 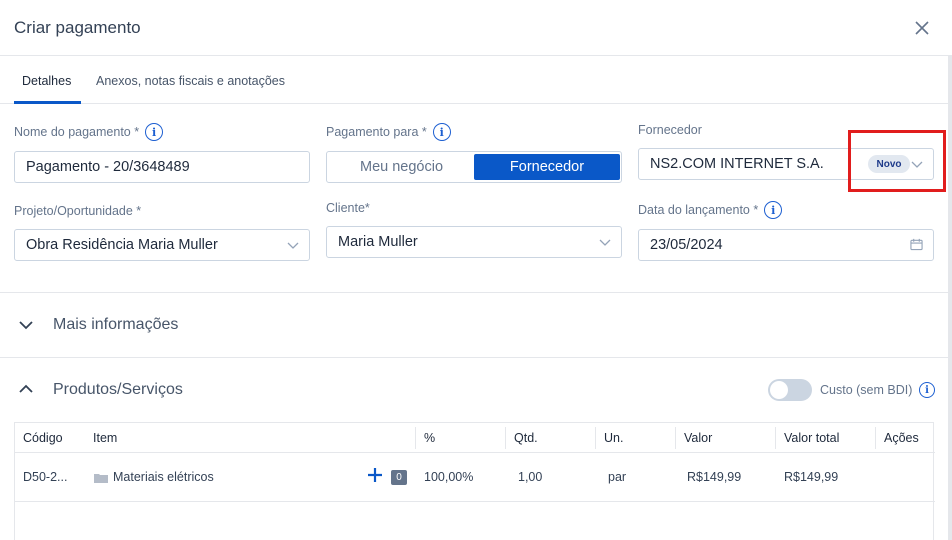 I want to click on tab-anexos: Anexos, notas fiscais e anotações, so click(x=190, y=81).